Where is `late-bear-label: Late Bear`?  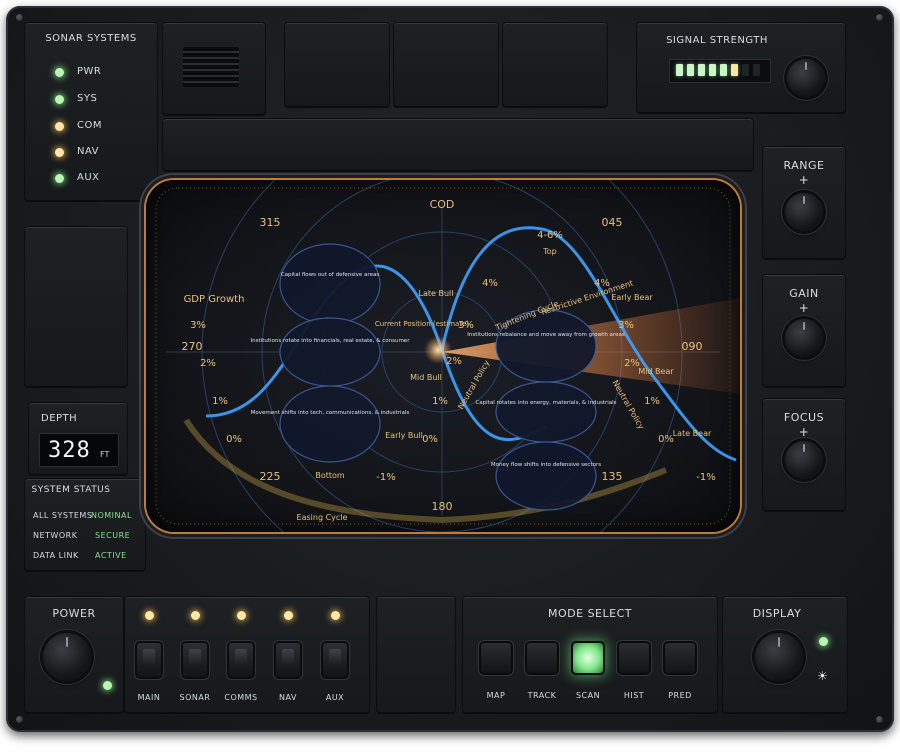 late-bear-label: Late Bear is located at coordinates (692, 433).